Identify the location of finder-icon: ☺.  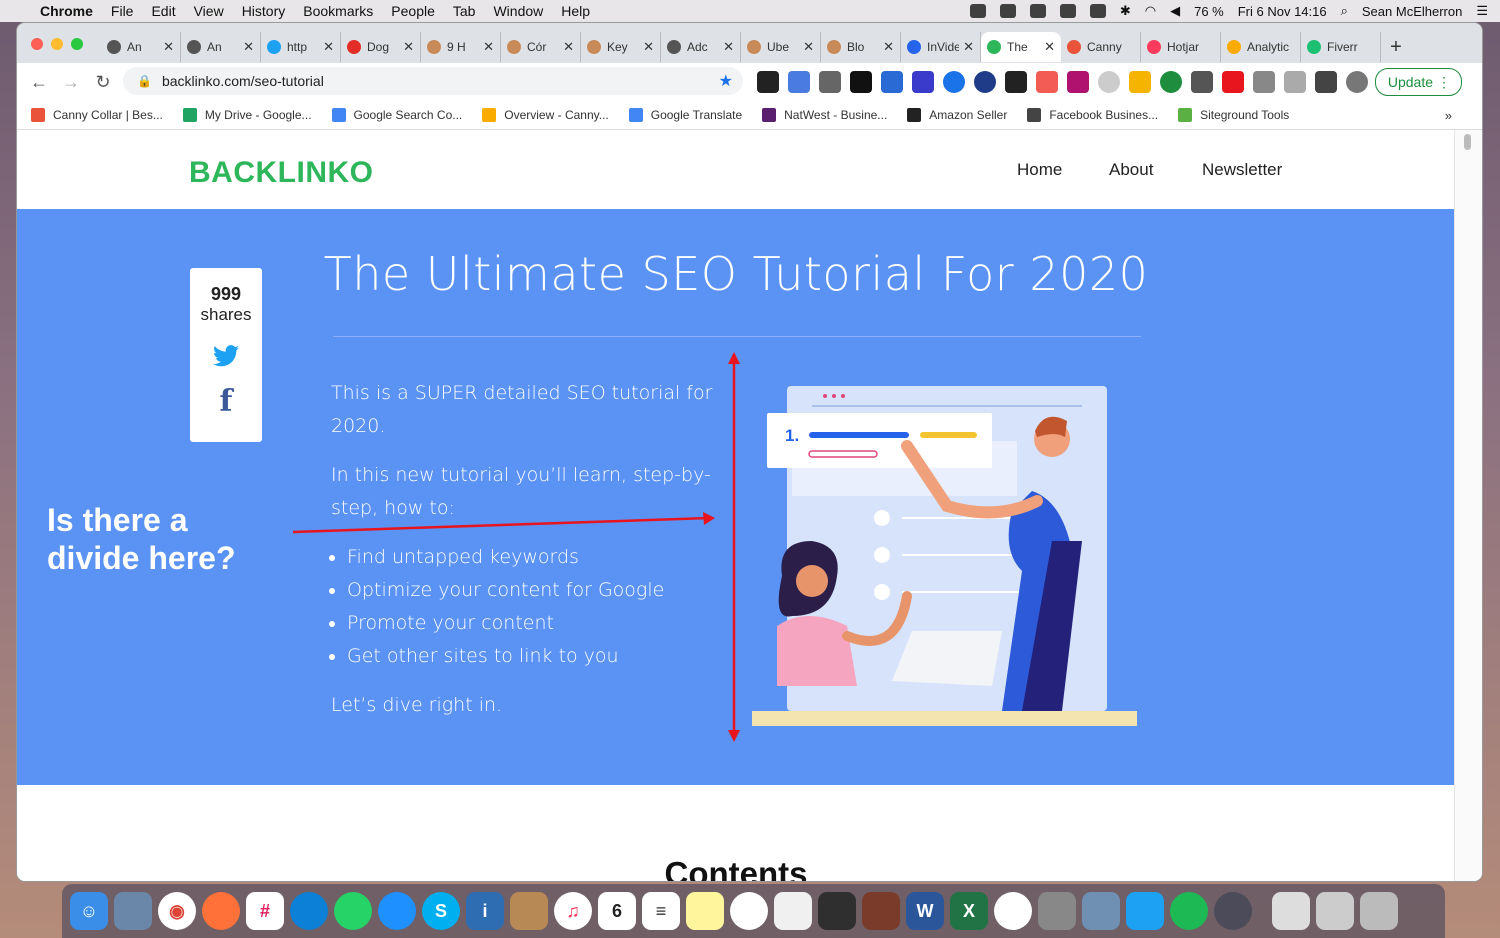
(89, 911).